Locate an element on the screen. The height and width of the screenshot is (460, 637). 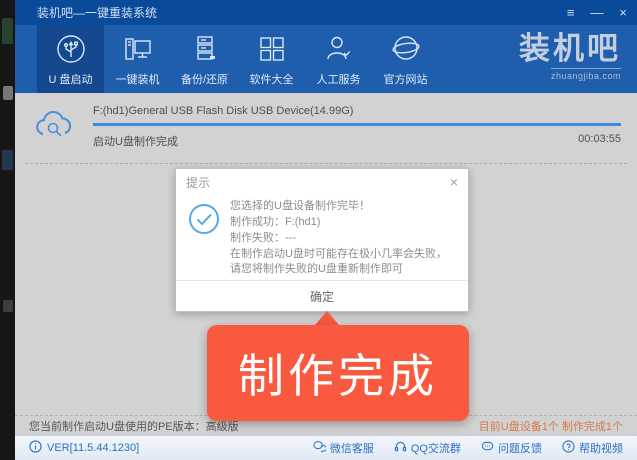
qq-group-link: QQ交流群 is located at coordinates (427, 448).